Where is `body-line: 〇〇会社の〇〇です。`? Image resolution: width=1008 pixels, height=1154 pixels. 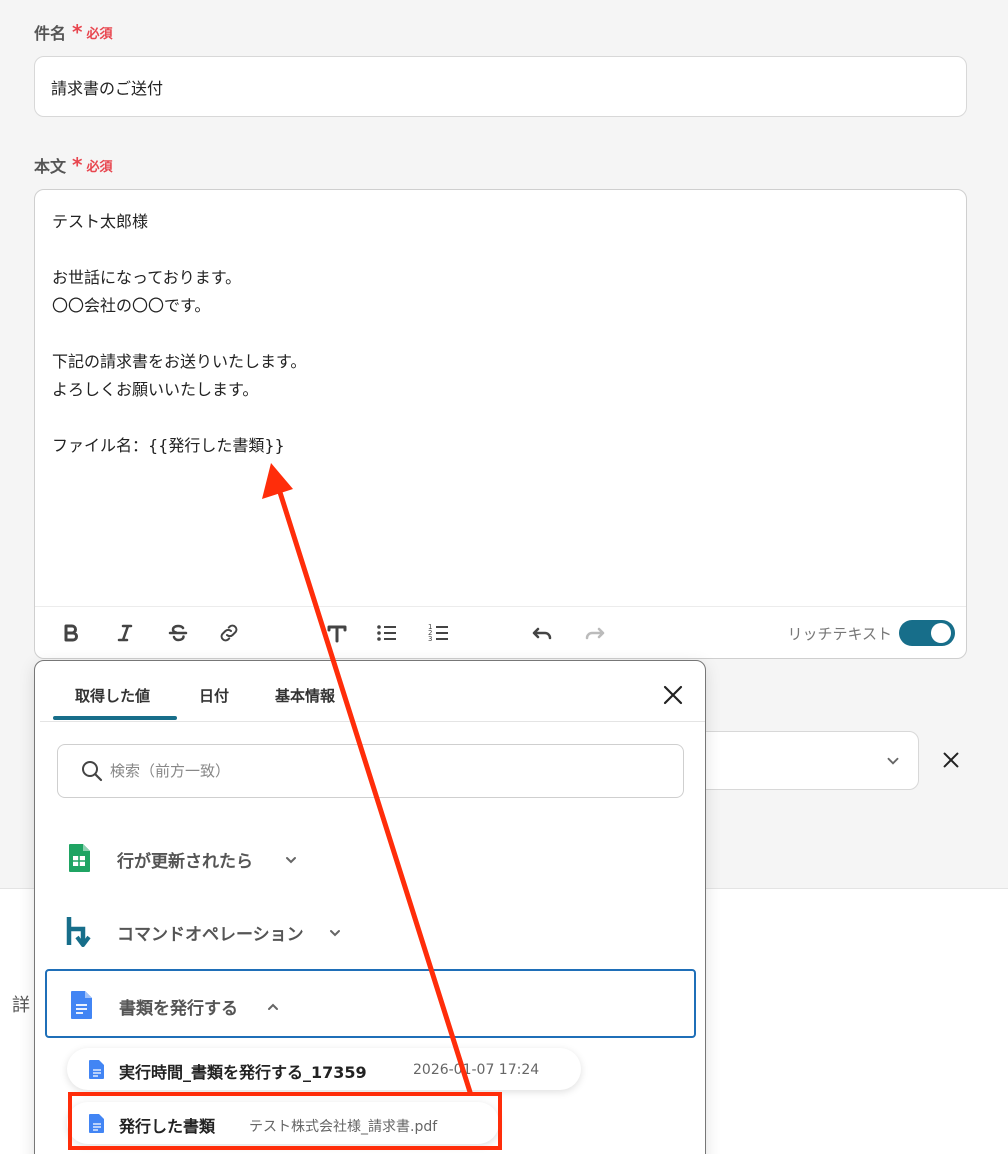 body-line: 〇〇会社の〇〇です。 is located at coordinates (131, 305).